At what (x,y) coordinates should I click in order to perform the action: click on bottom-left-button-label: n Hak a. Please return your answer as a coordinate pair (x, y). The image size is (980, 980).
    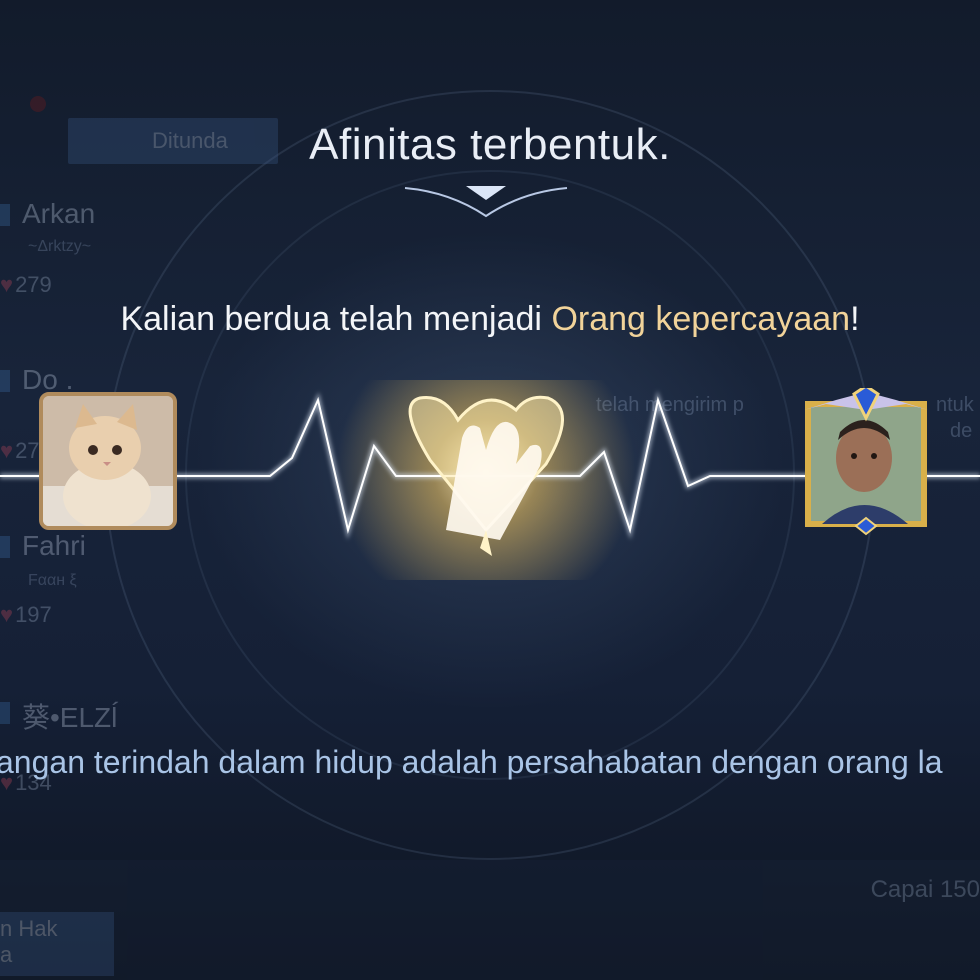
    Looking at the image, I should click on (29, 941).